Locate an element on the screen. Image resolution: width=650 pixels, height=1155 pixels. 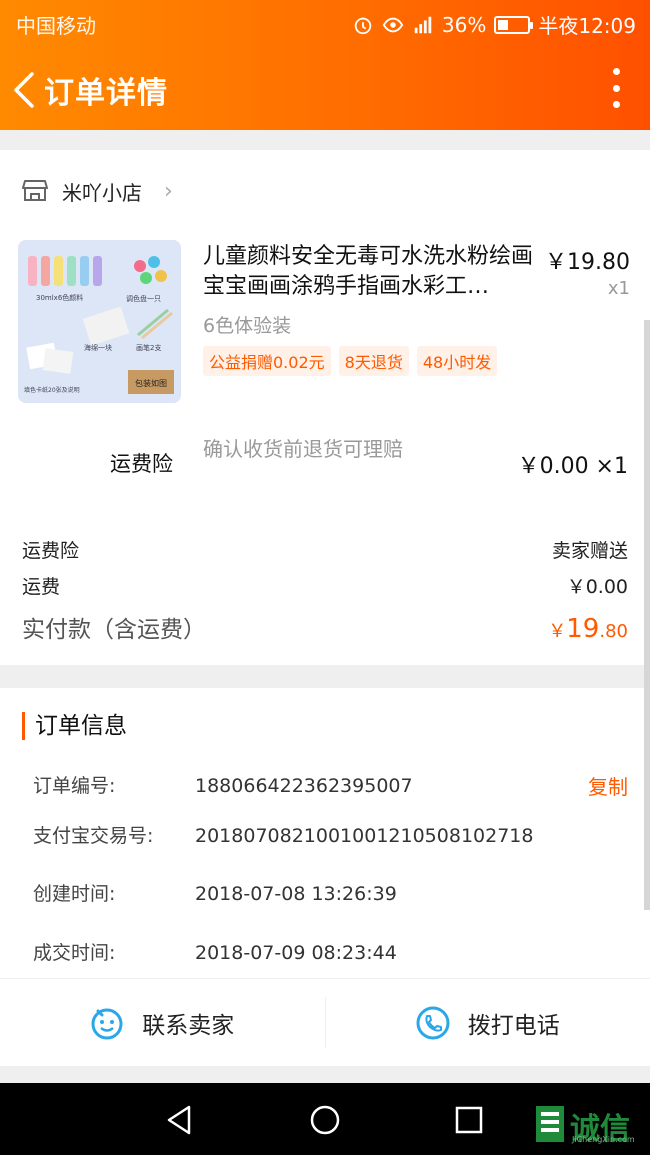
total-label: 实付款（含运费） is located at coordinates (114, 630).